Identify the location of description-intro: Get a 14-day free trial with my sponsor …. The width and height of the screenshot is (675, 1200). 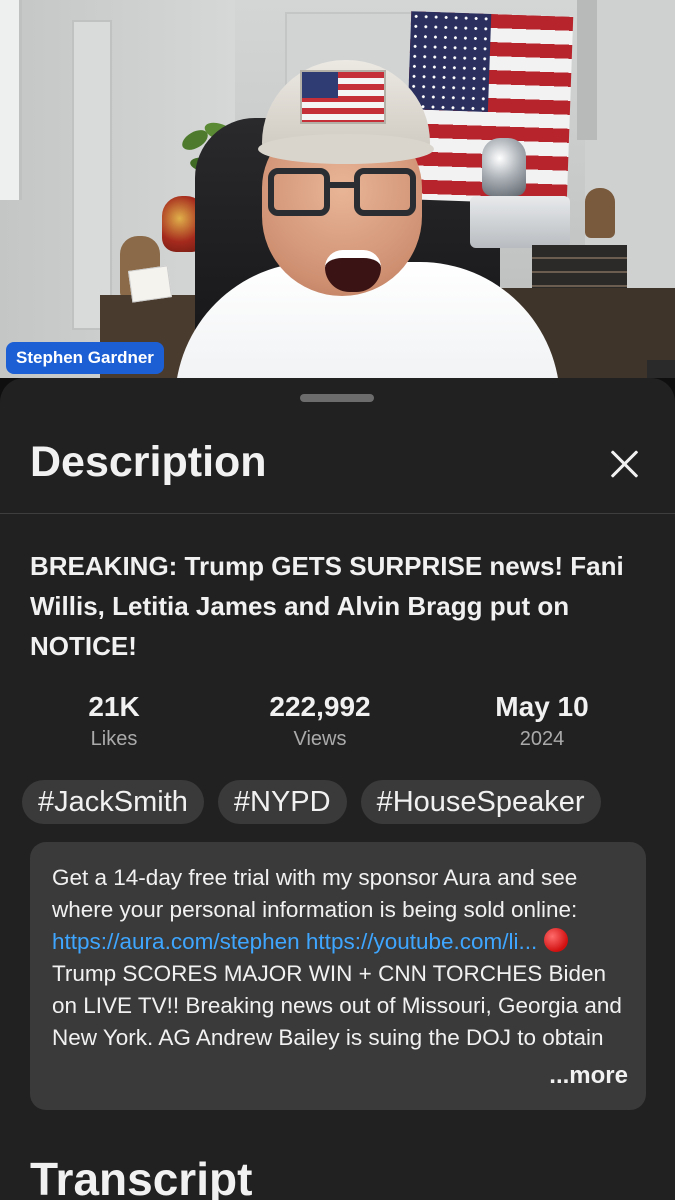
(315, 893).